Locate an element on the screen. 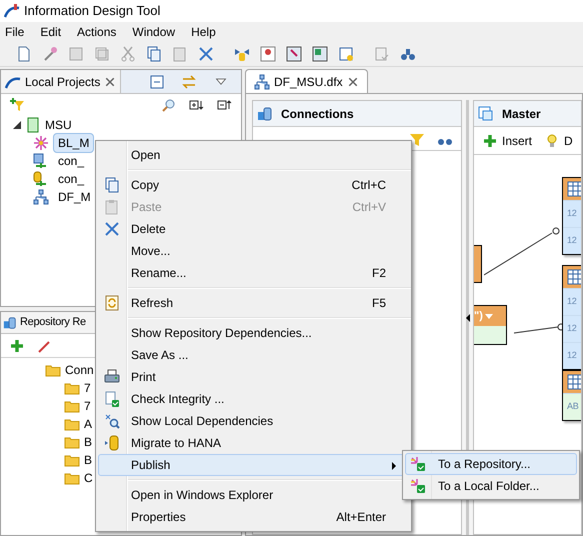  document-check-icon is located at coordinates (112, 399).